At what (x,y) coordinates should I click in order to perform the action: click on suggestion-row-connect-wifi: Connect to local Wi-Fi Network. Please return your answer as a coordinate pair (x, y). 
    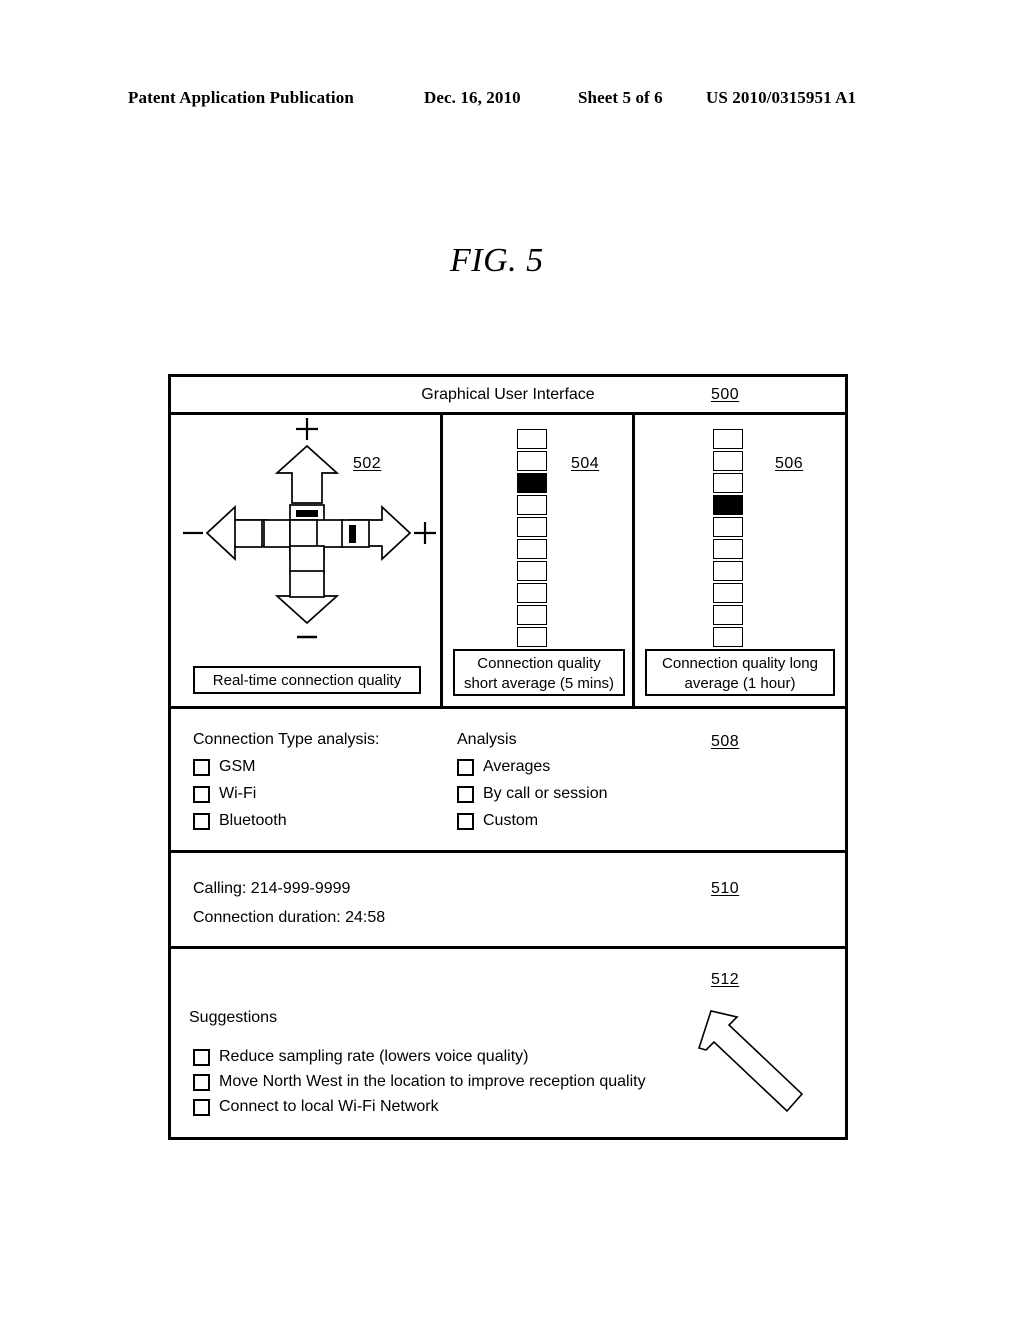
    Looking at the image, I should click on (419, 1107).